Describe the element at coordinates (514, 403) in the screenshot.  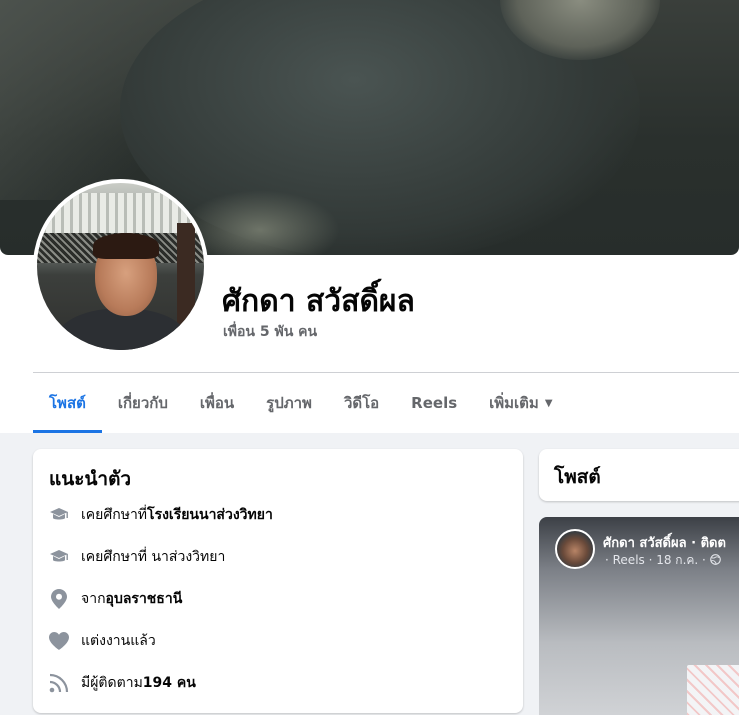
I see `tab-label: เพิ่มเติม` at that location.